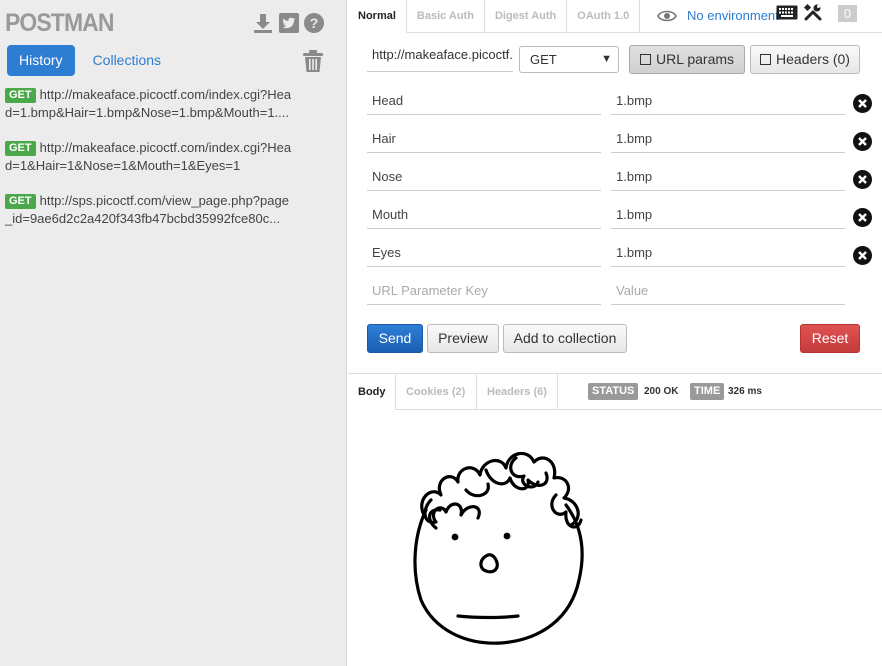 Image resolution: width=882 pixels, height=666 pixels. What do you see at coordinates (440, 59) in the screenshot?
I see `url-input: http://makeaface.picoctf.com/index.cgi` at bounding box center [440, 59].